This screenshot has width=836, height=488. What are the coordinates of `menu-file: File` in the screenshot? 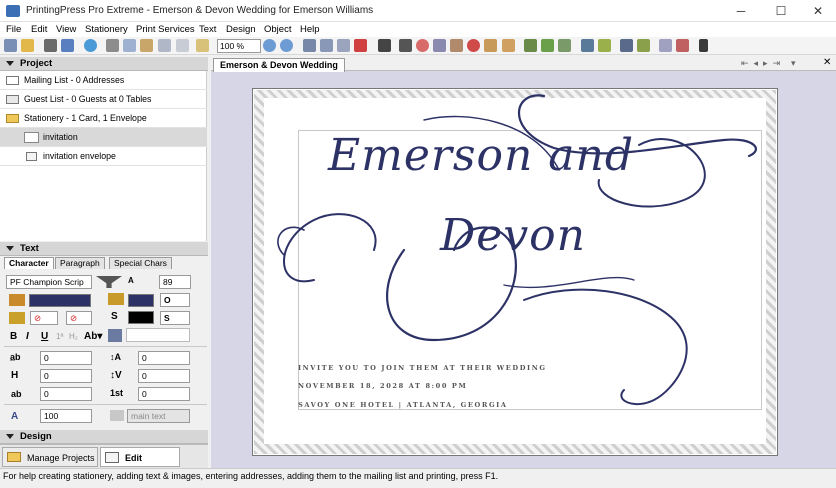 It's located at (13, 29).